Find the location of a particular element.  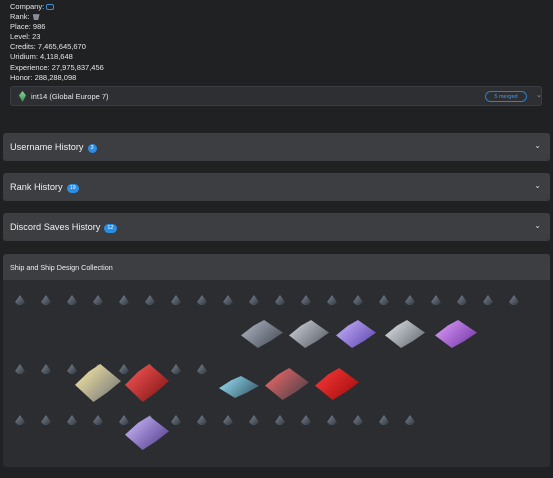

rank-icon is located at coordinates (36, 17).